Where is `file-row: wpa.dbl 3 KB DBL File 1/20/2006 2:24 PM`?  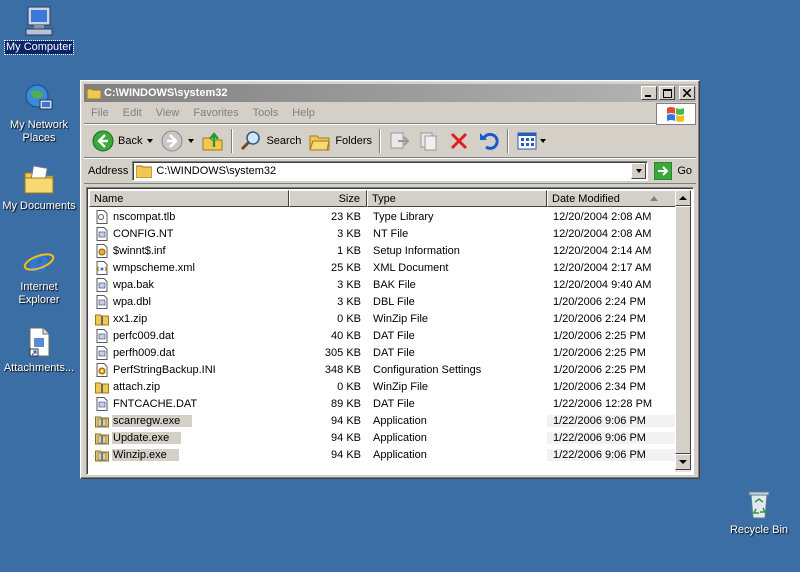 file-row: wpa.dbl 3 KB DBL File 1/20/2006 2:24 PM is located at coordinates (383, 301).